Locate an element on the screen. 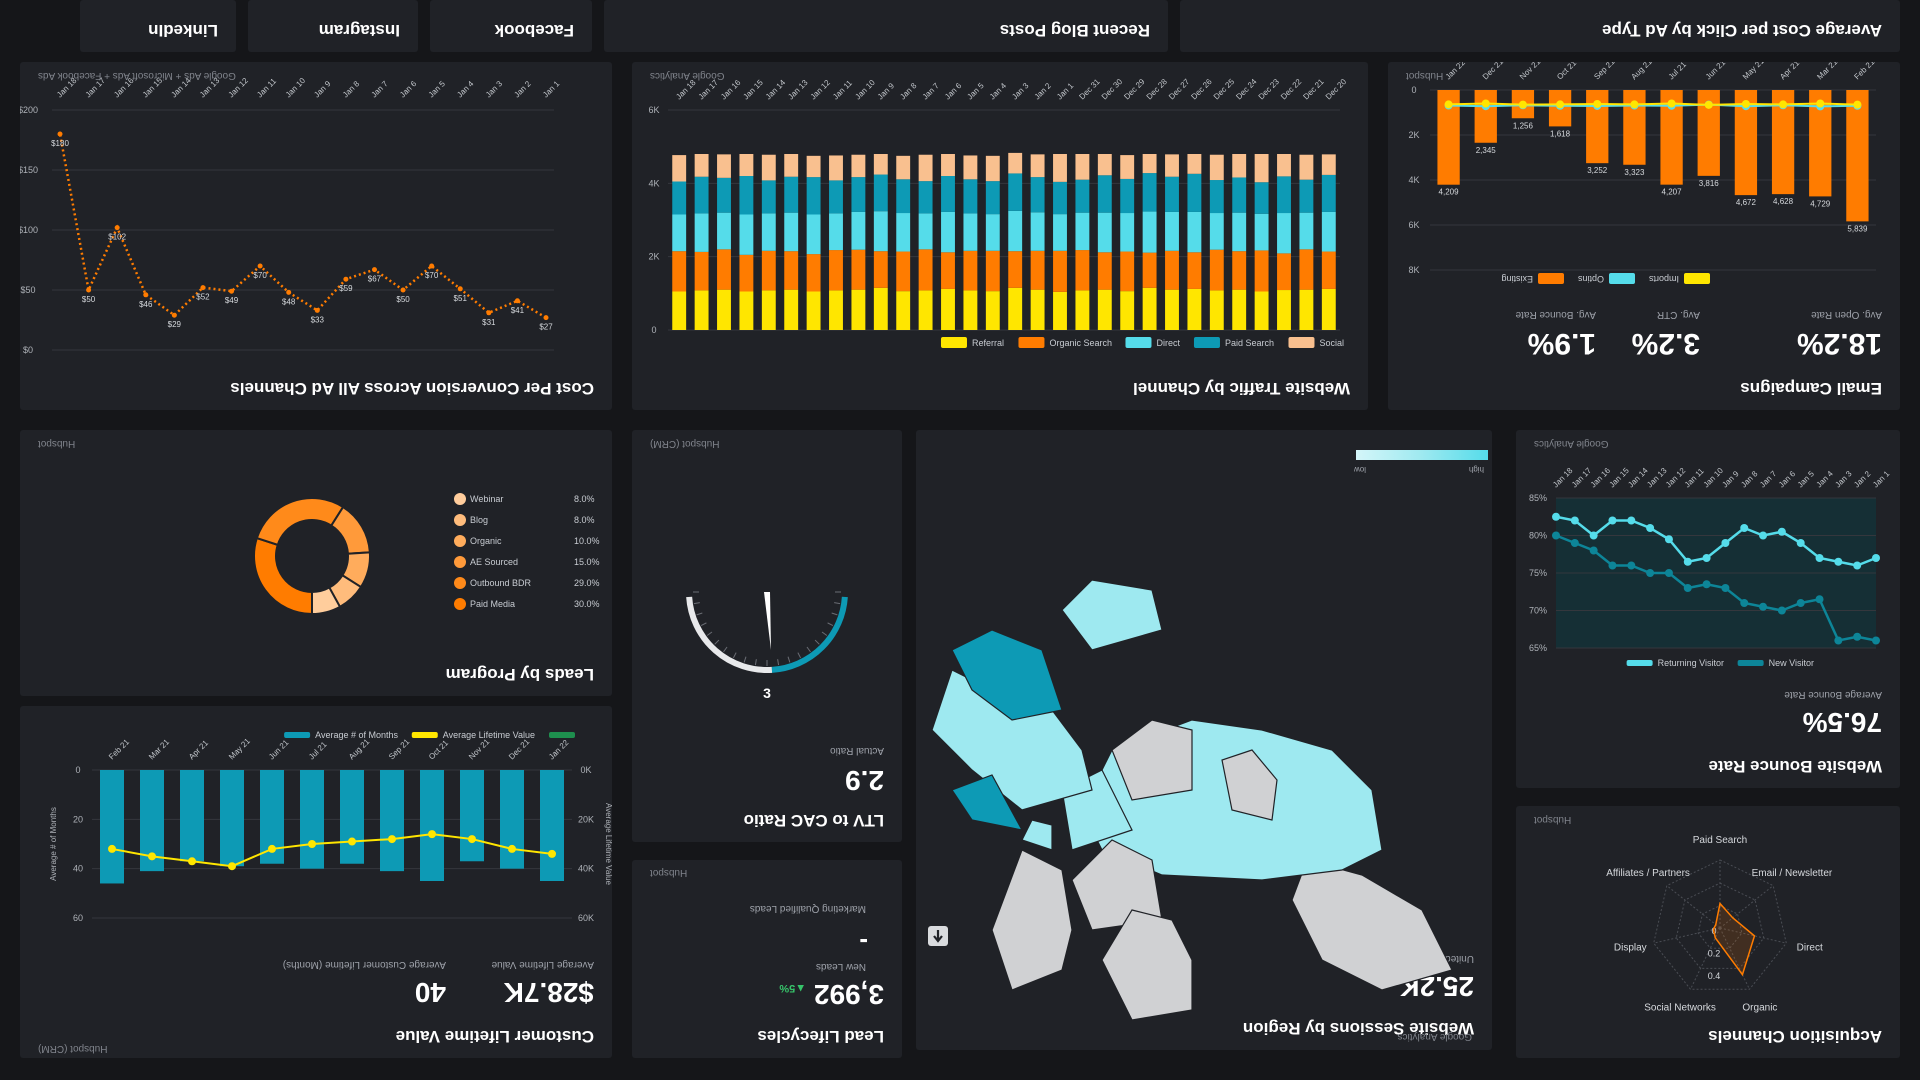  data-label: $51 is located at coordinates (461, 298).